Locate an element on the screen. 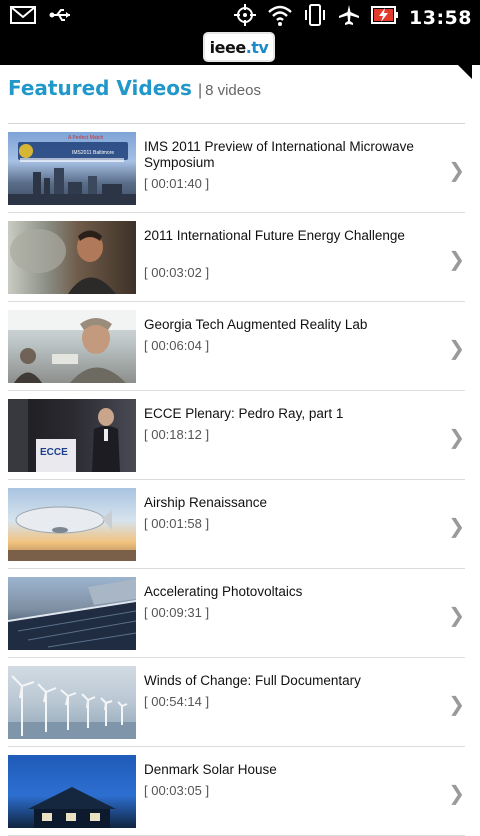  status-bar: 13:58 is located at coordinates (240, 15).